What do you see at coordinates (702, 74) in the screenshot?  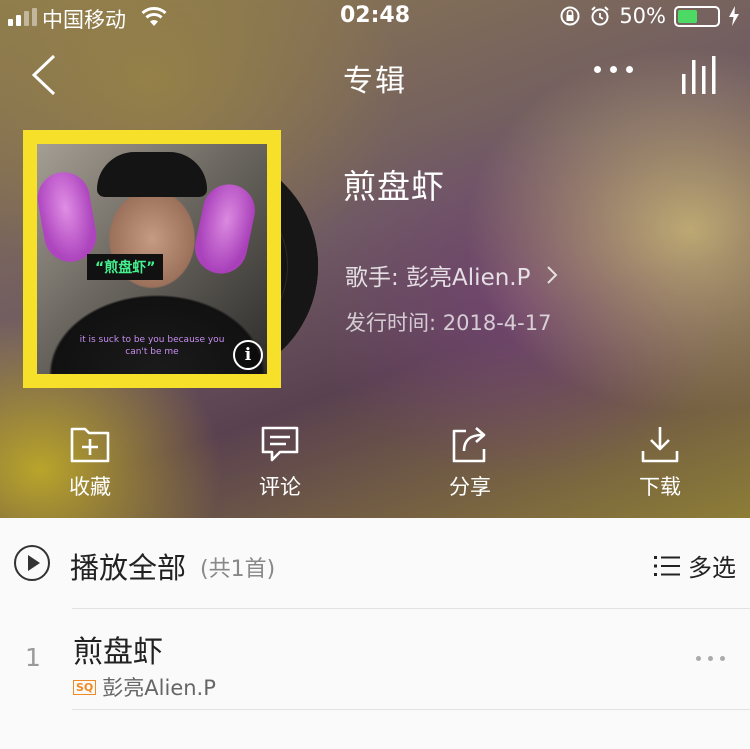 I see `now-playing-icon` at bounding box center [702, 74].